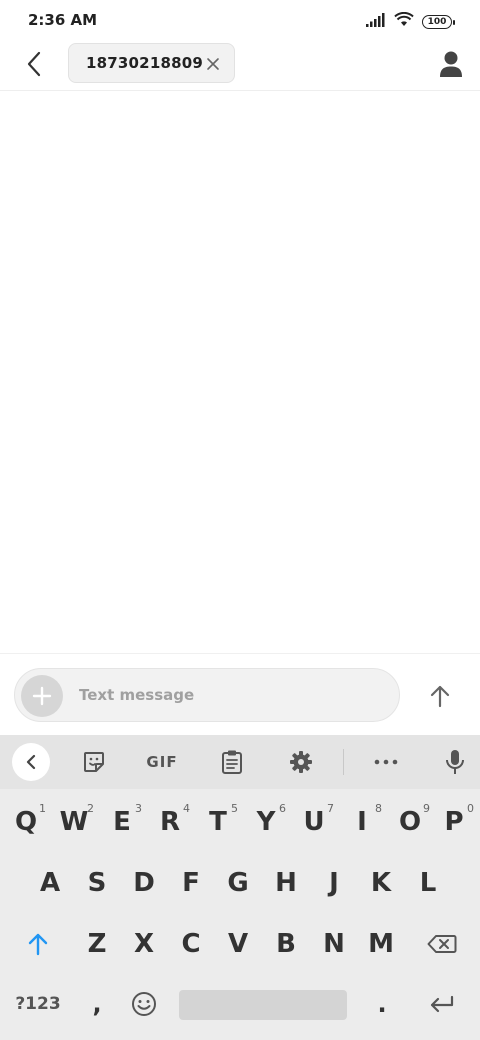 This screenshot has height=1040, width=480. I want to click on person-icon, so click(451, 64).